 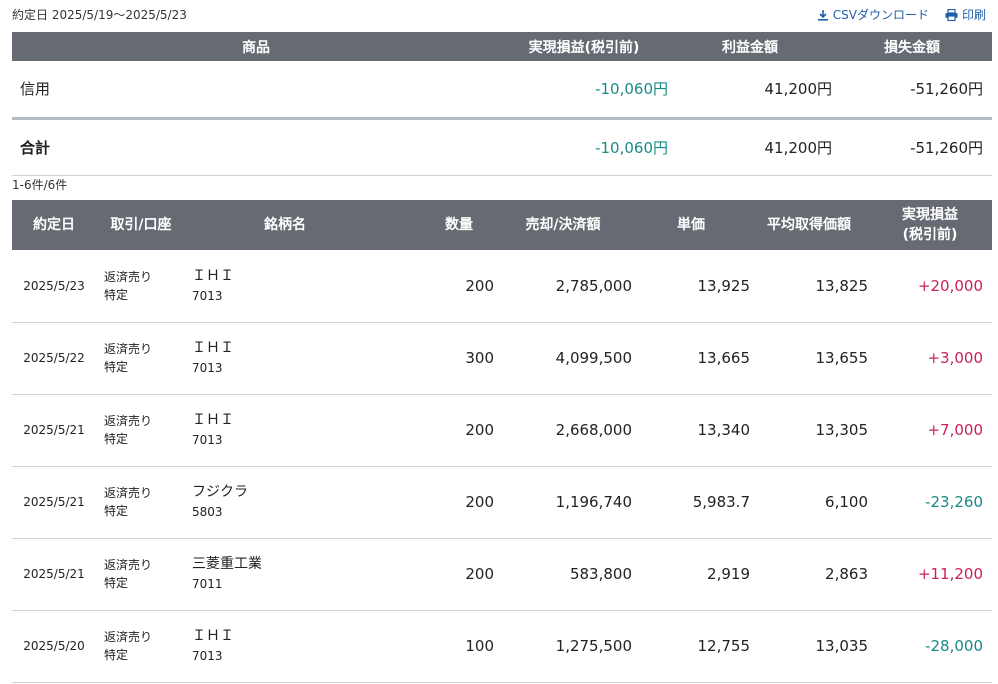 I want to click on row-amount: 2,668,000, so click(x=563, y=430).